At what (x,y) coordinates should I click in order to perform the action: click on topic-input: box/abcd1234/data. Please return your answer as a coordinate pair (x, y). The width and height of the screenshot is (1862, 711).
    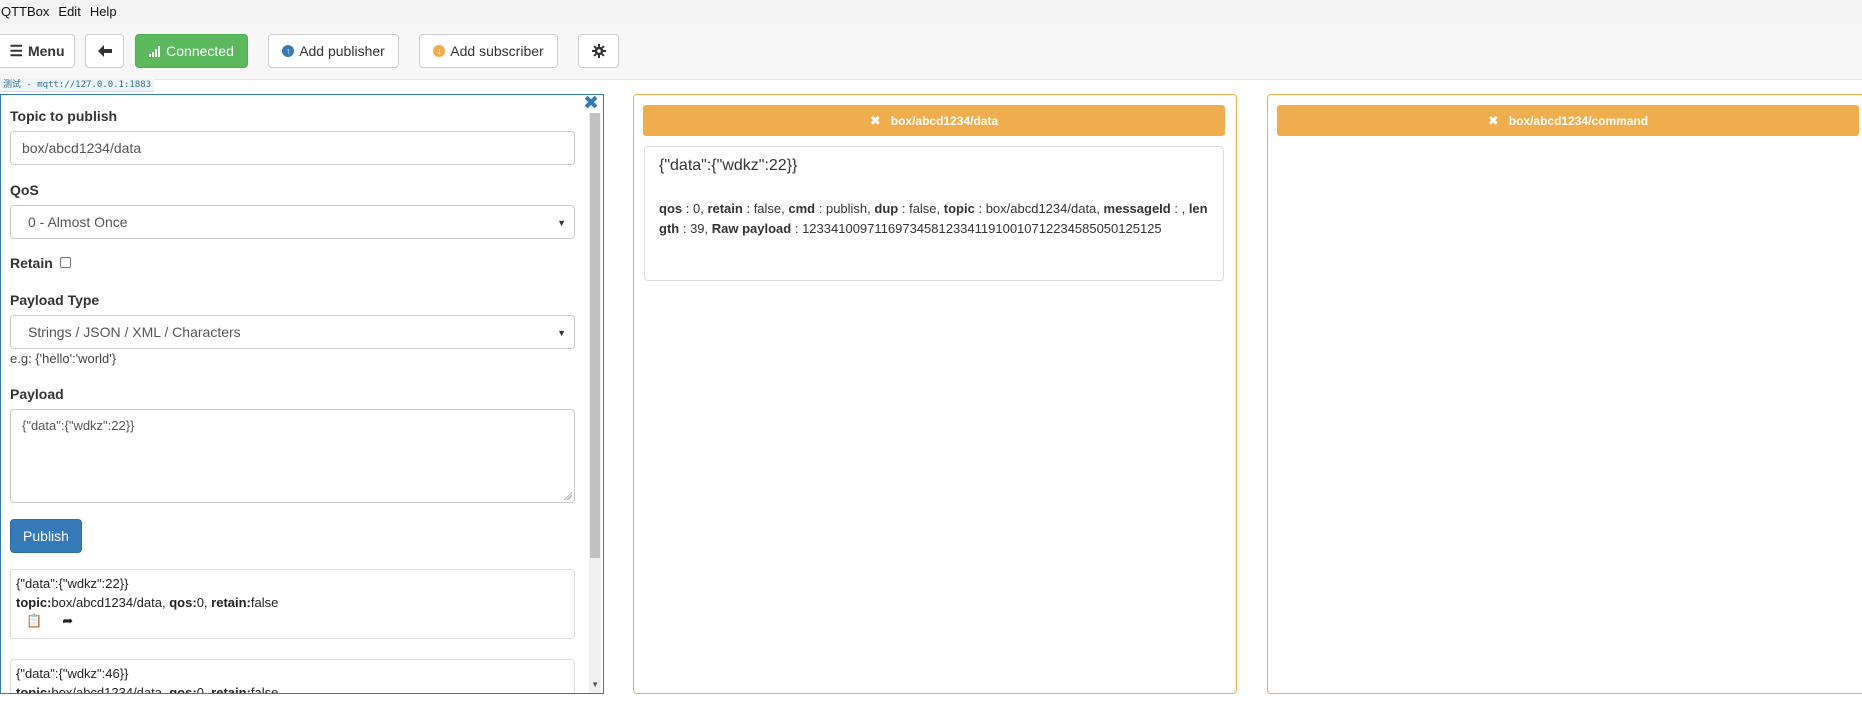
    Looking at the image, I should click on (292, 148).